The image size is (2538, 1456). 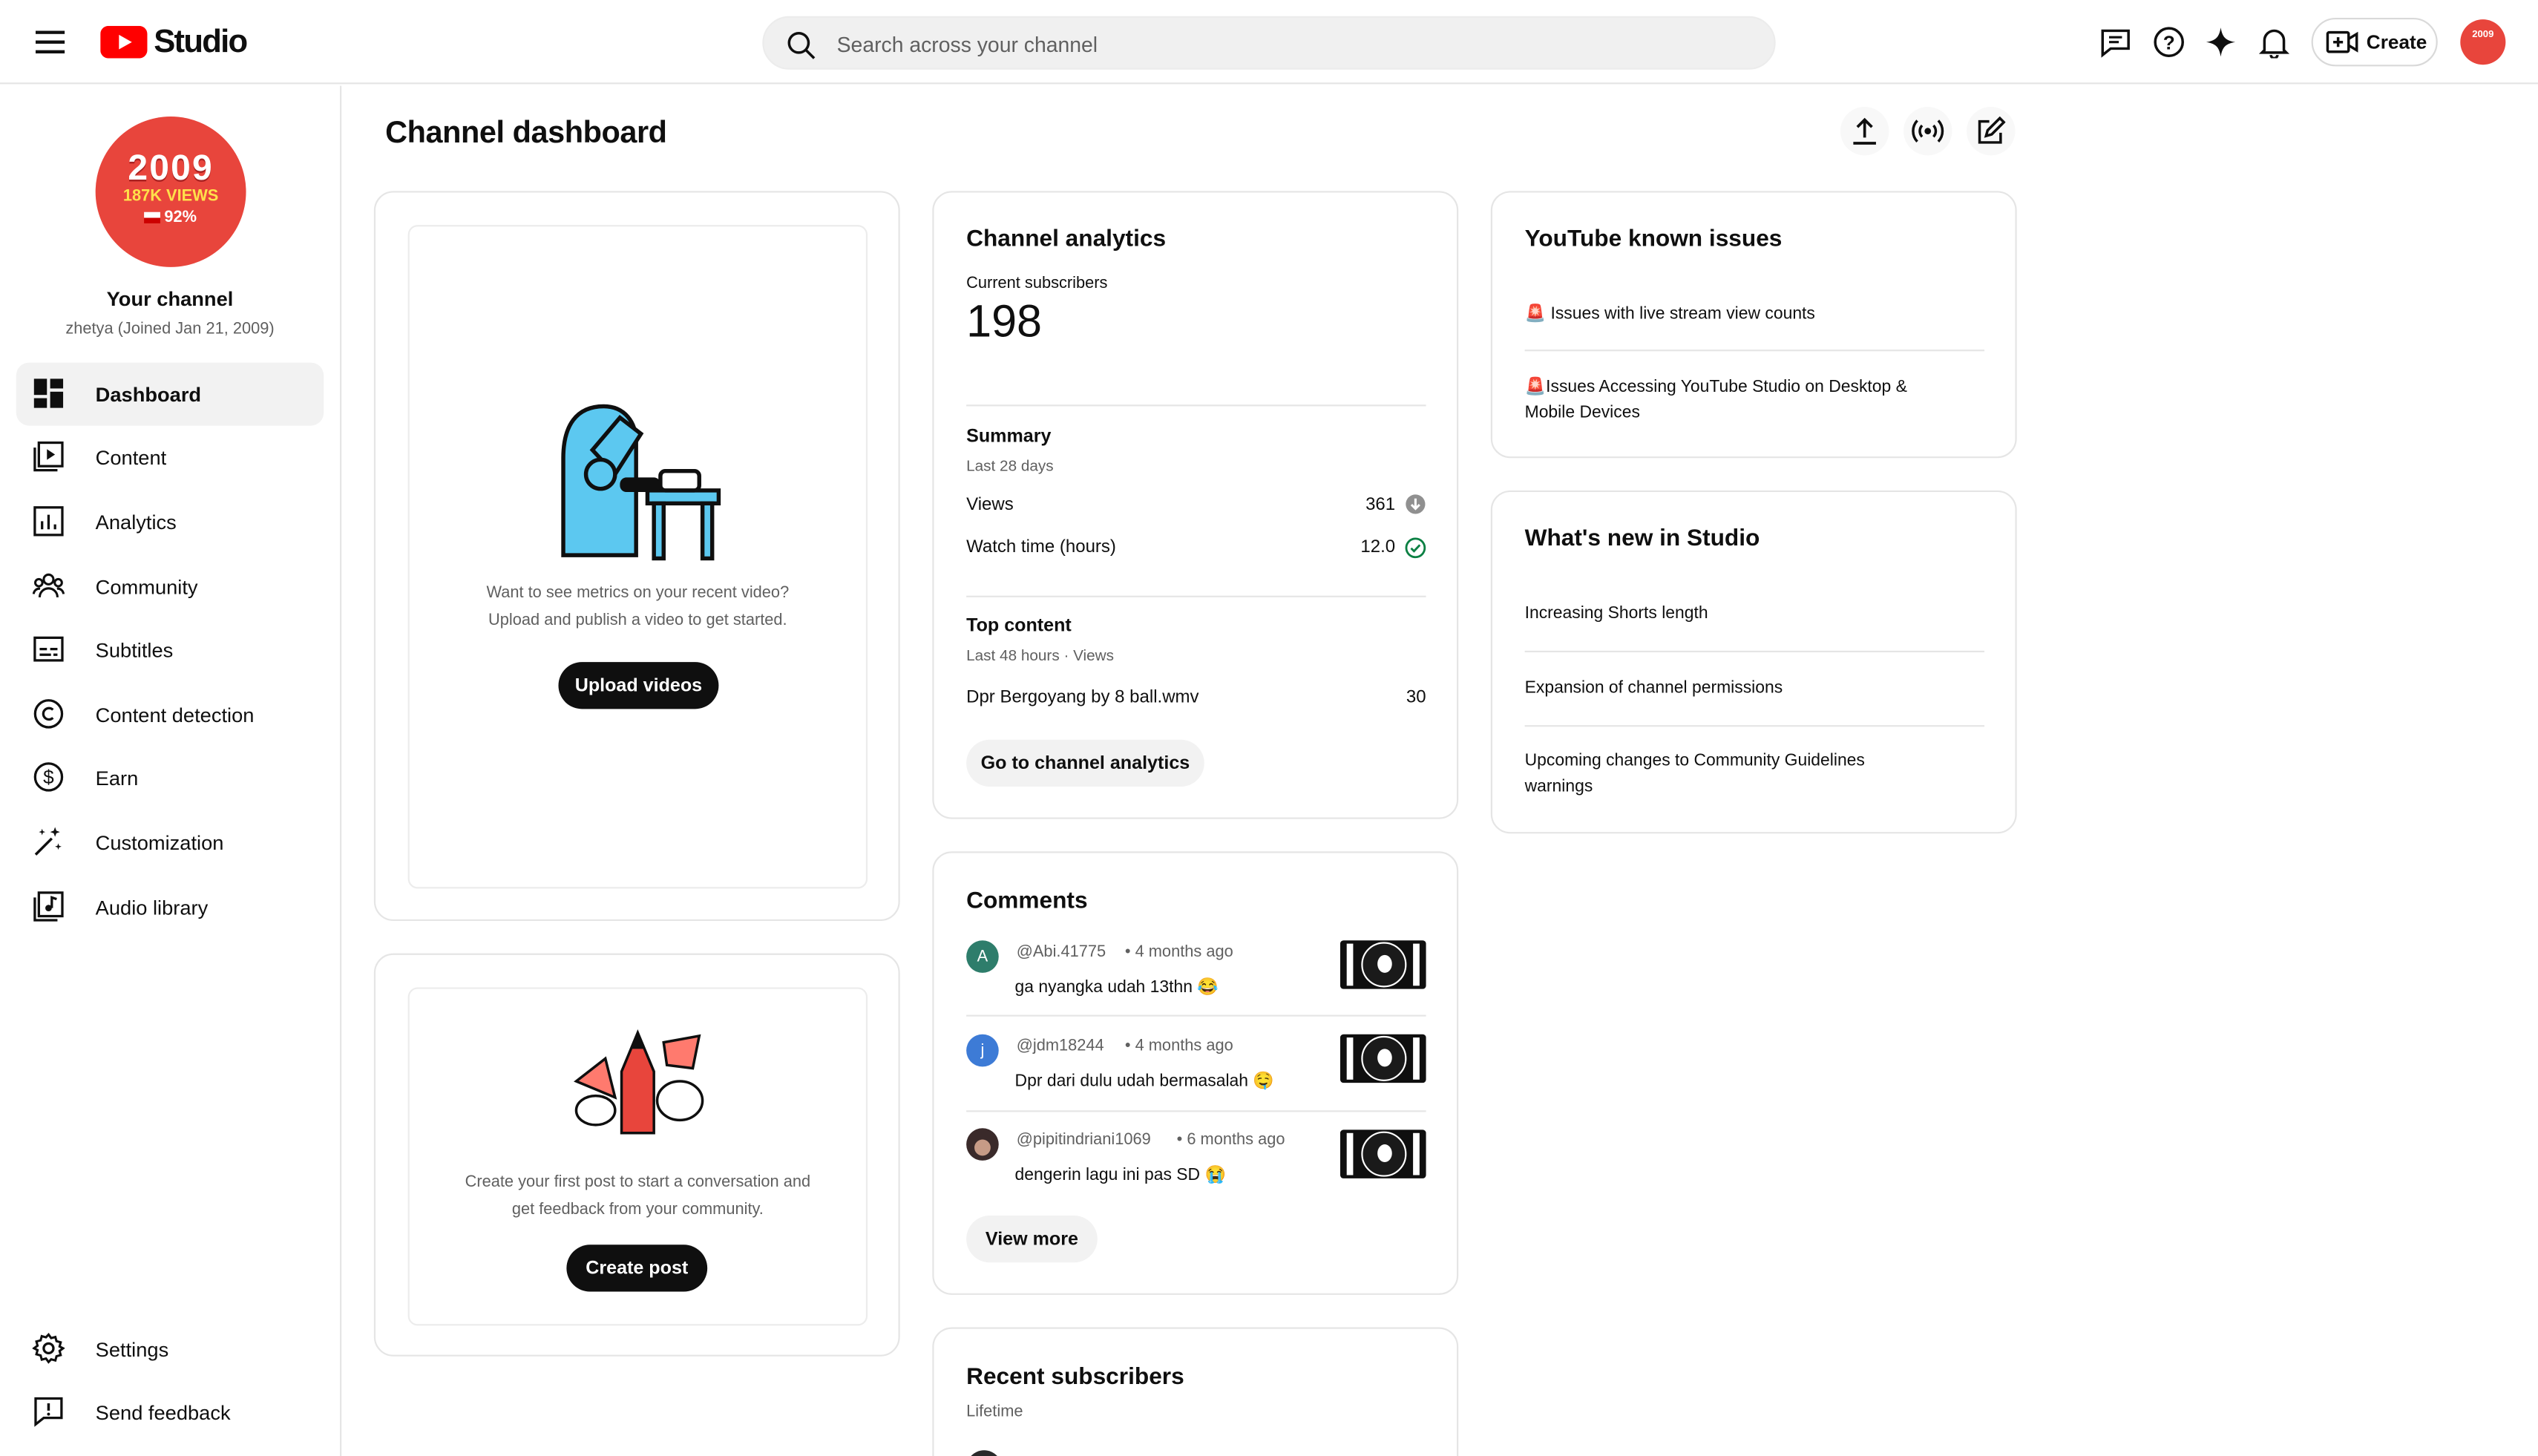 What do you see at coordinates (1004, 321) in the screenshot?
I see `subscribers-count: 198` at bounding box center [1004, 321].